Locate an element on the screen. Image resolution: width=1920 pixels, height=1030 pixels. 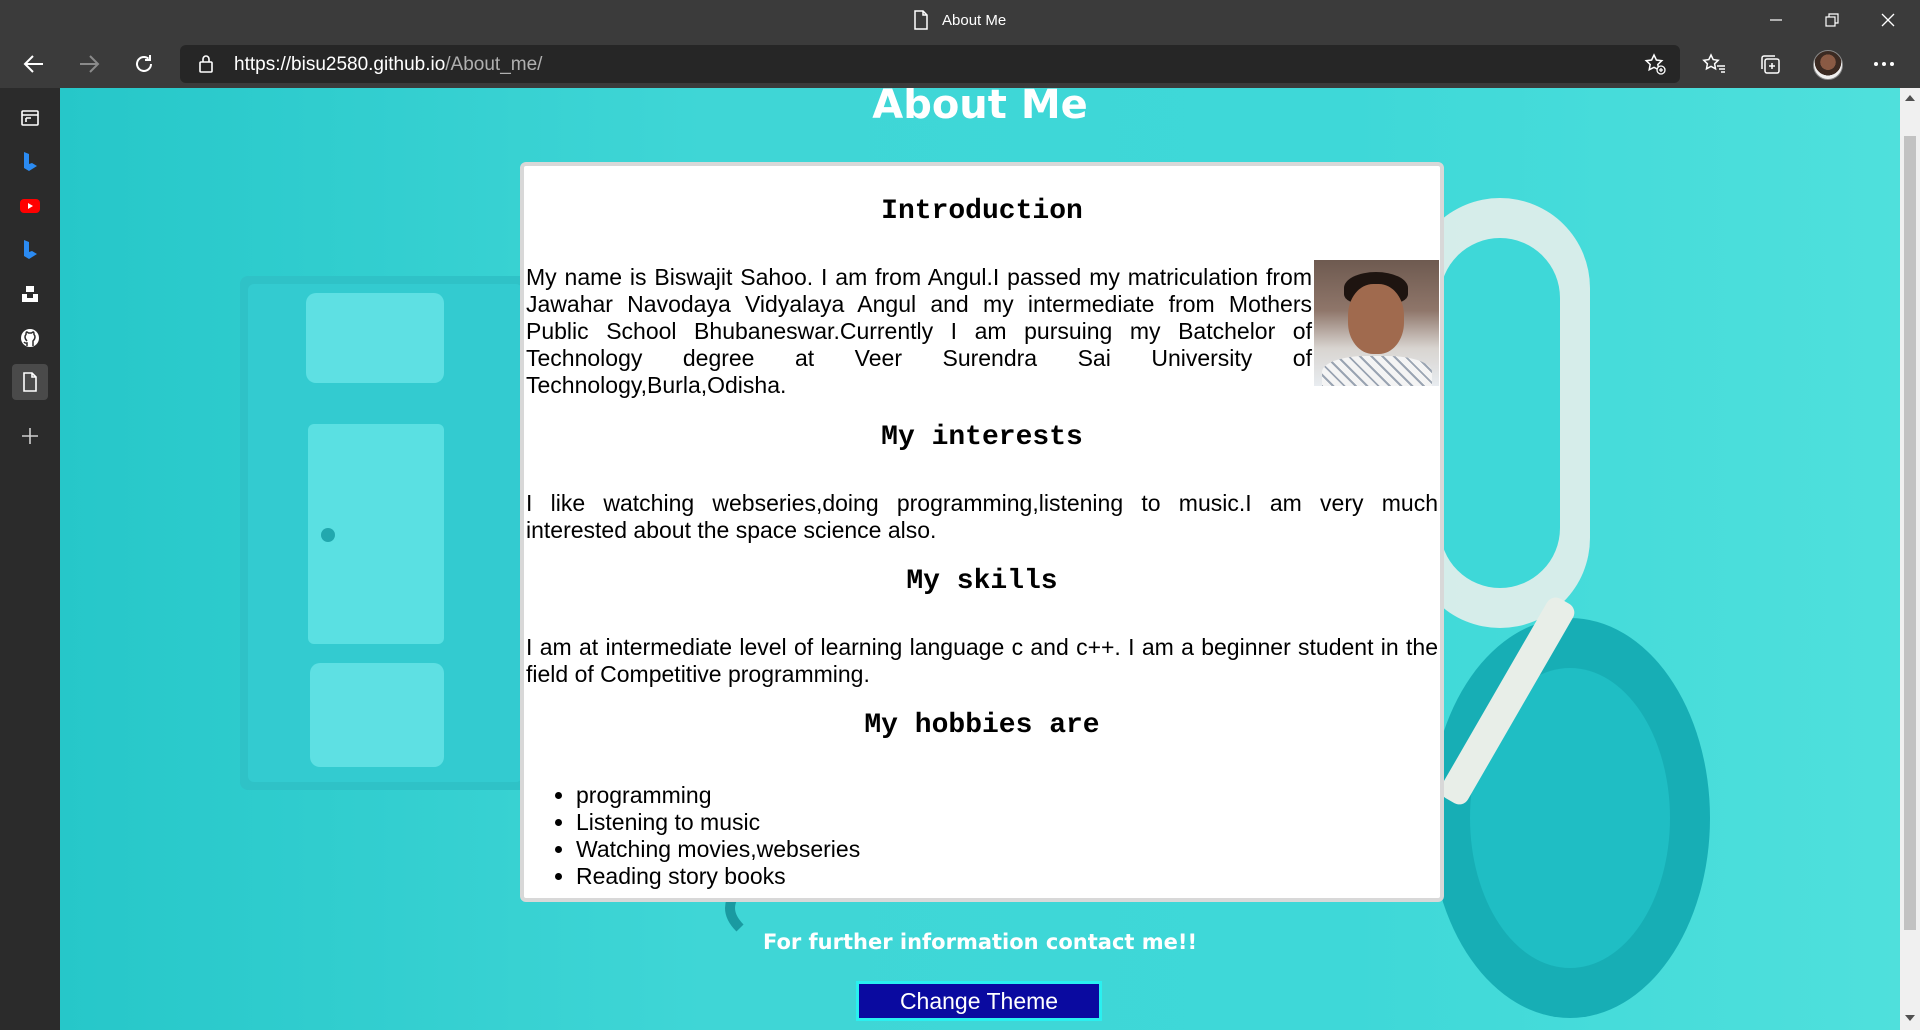
page-title: About Me is located at coordinates (980, 108).